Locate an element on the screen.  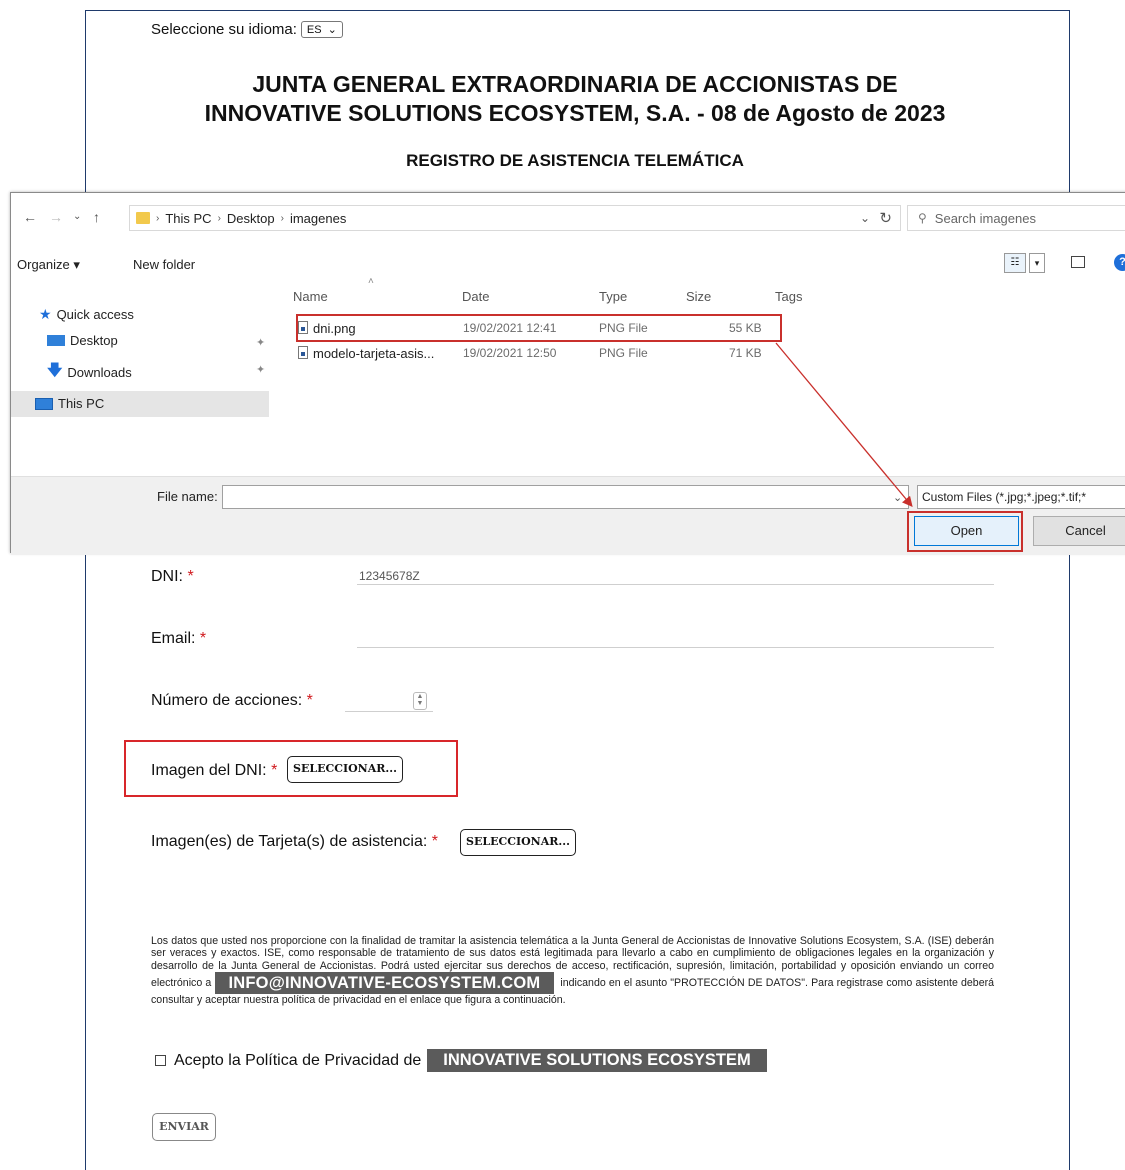
language-row: Seleccione su idioma: ES ⌄ is located at coordinates (247, 29).